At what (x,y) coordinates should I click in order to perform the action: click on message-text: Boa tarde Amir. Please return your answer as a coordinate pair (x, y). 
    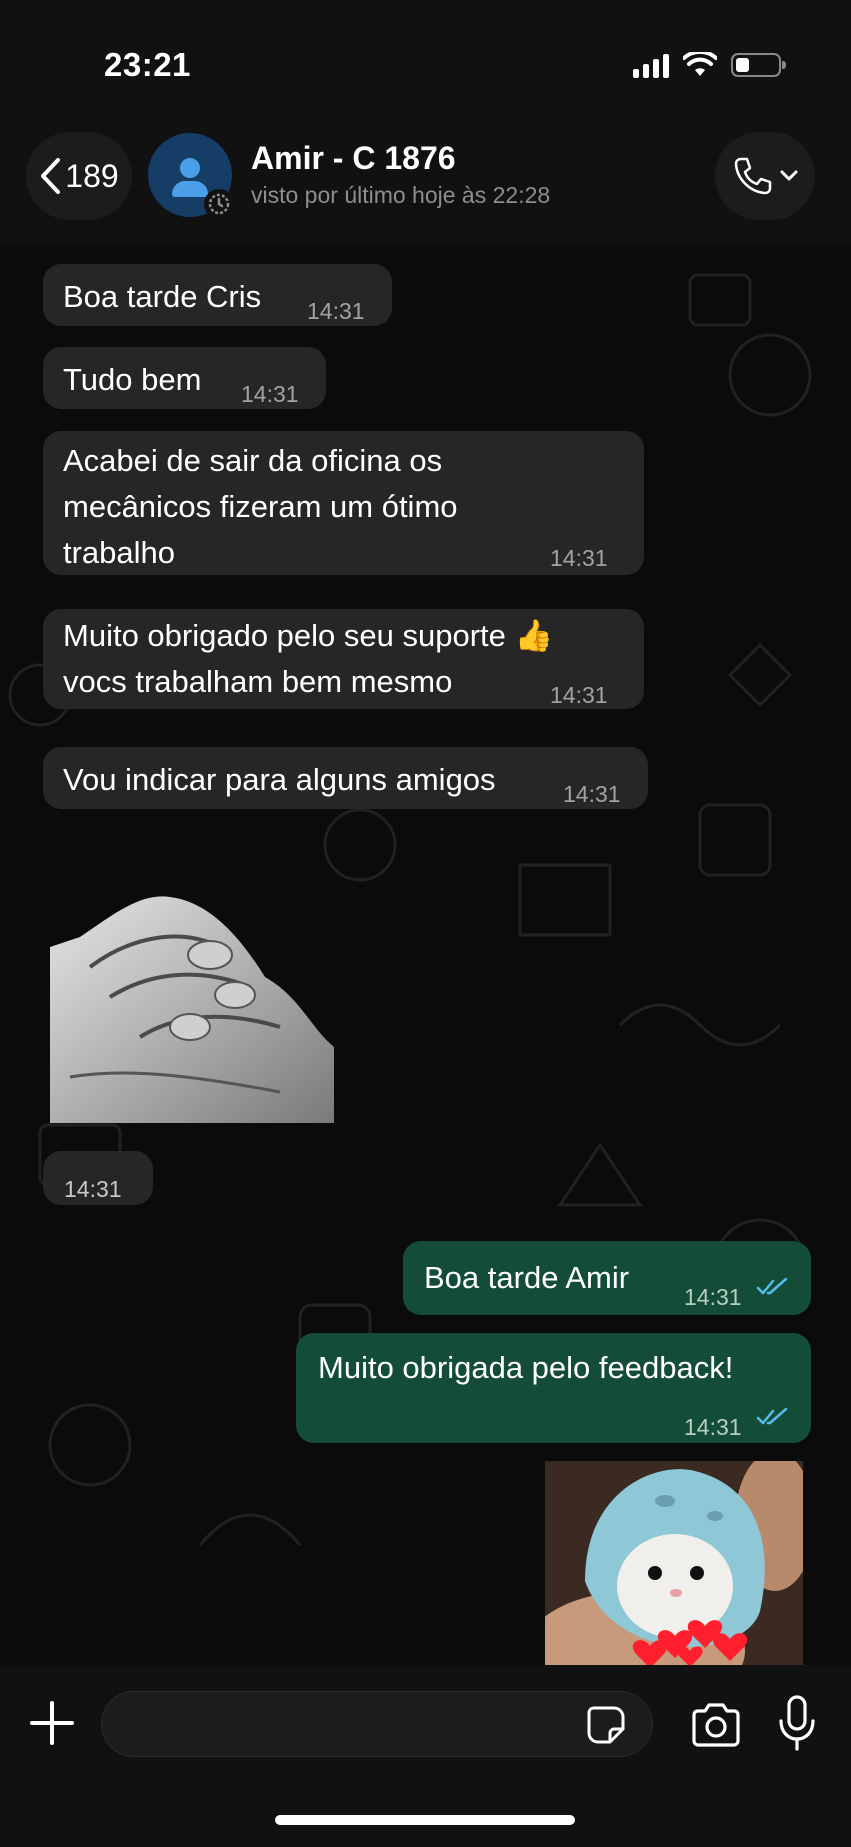
    Looking at the image, I should click on (527, 1277).